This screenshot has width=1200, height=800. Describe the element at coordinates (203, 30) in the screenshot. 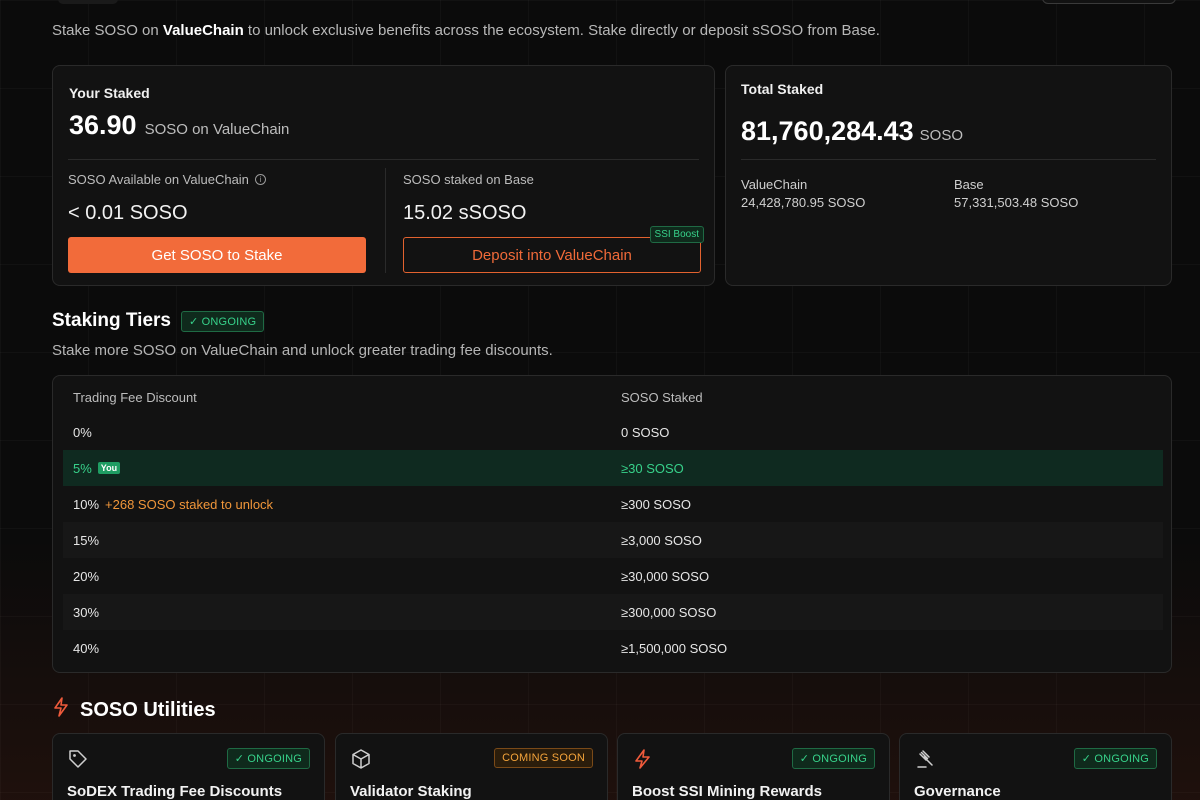

I see `intro-chain-name: ValueChain` at that location.